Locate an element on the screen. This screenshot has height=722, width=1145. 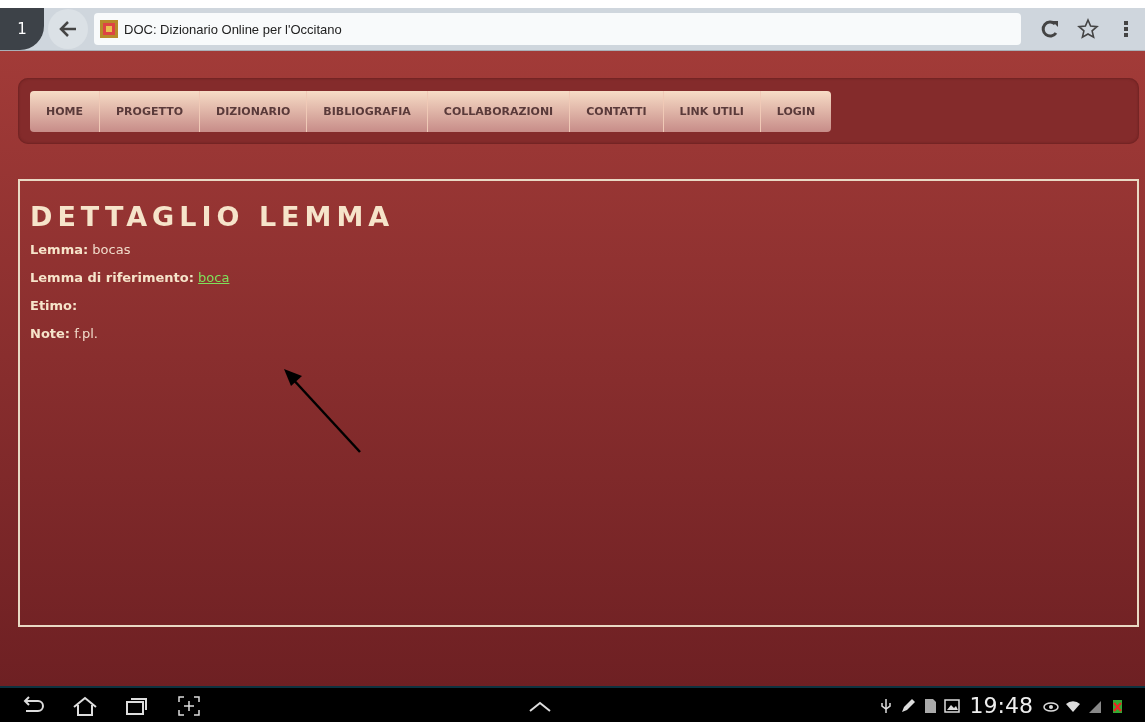
back-button is located at coordinates (68, 29).